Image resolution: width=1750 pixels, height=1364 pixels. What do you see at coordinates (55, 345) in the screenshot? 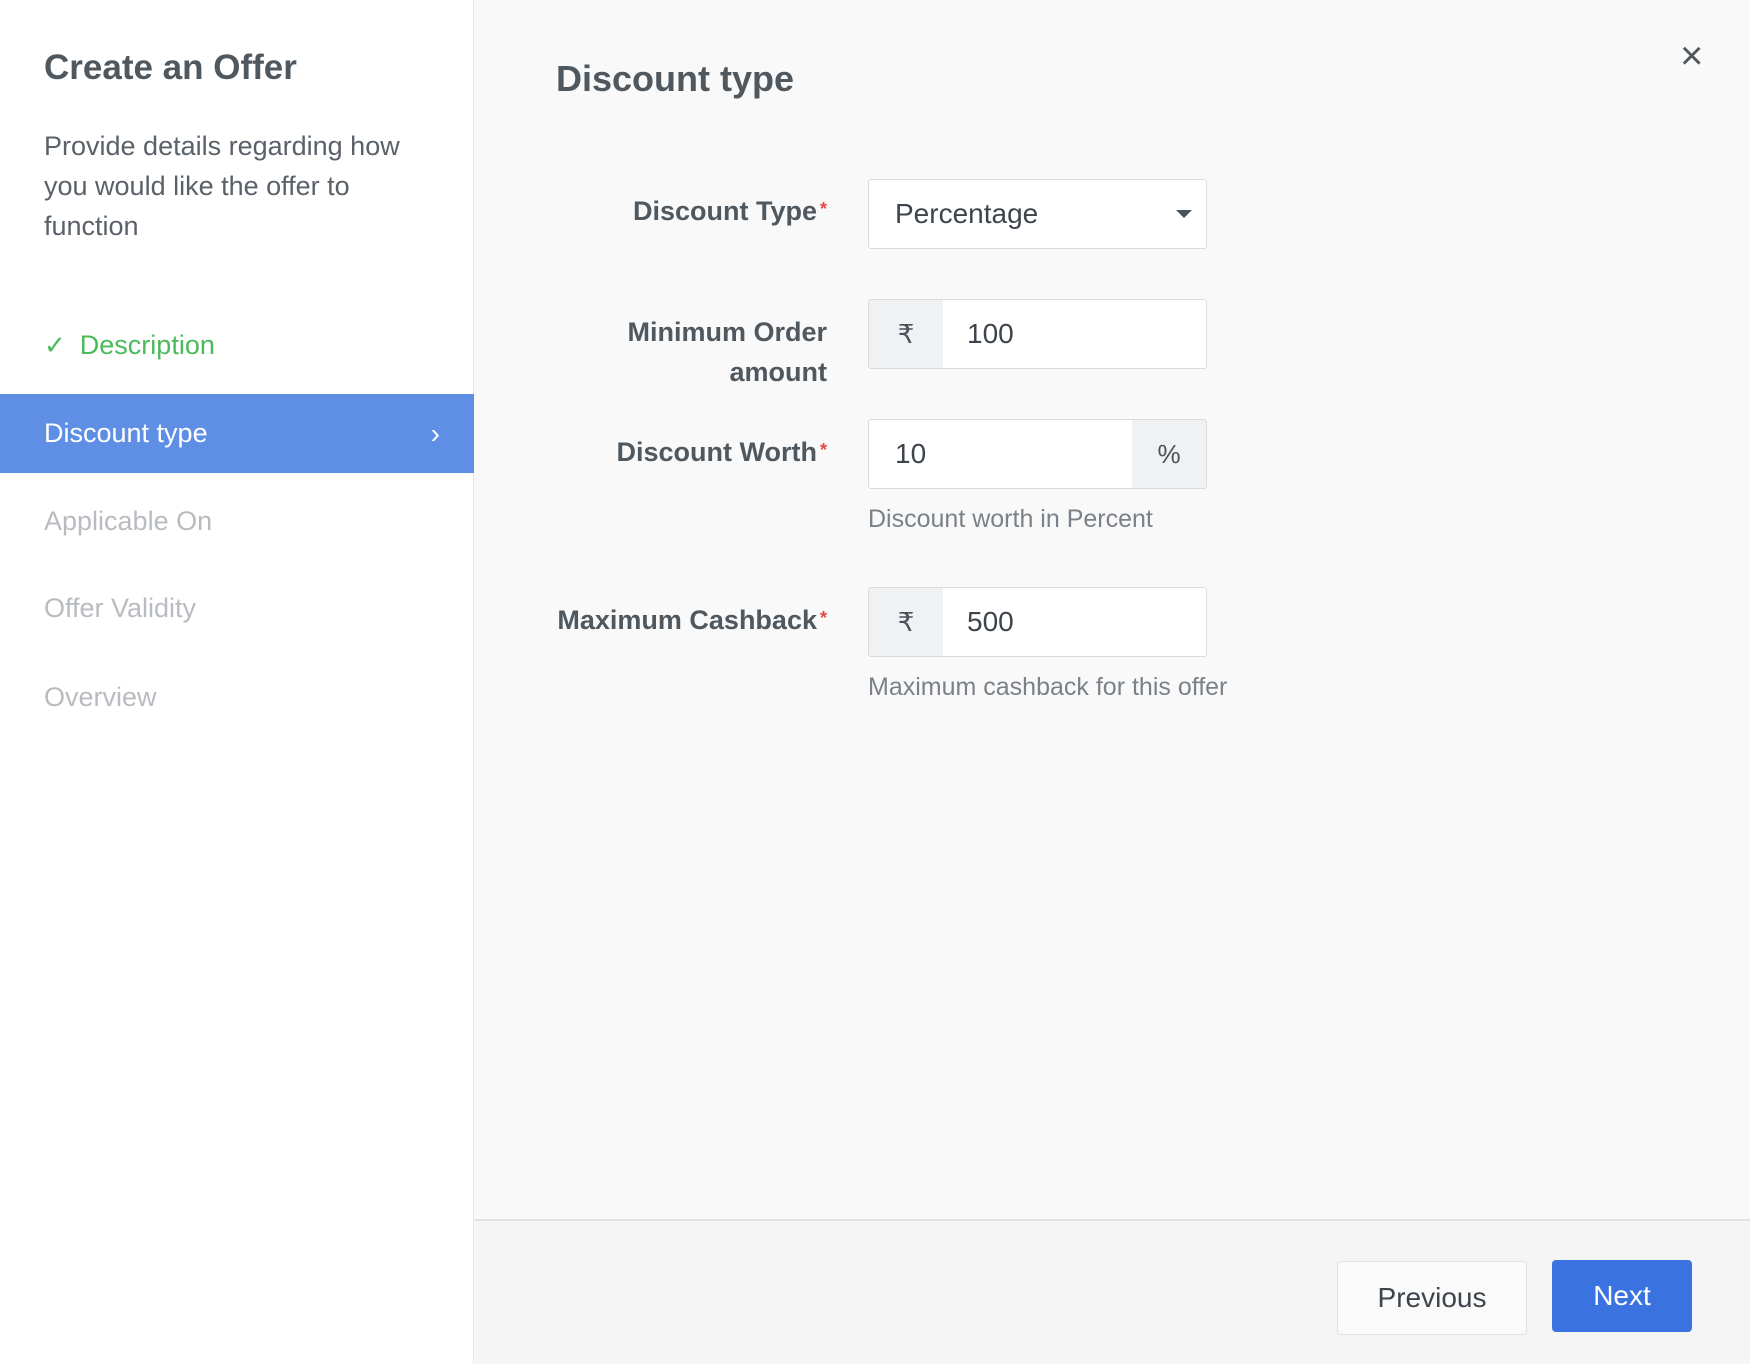
I see `check-icon: ✓` at bounding box center [55, 345].